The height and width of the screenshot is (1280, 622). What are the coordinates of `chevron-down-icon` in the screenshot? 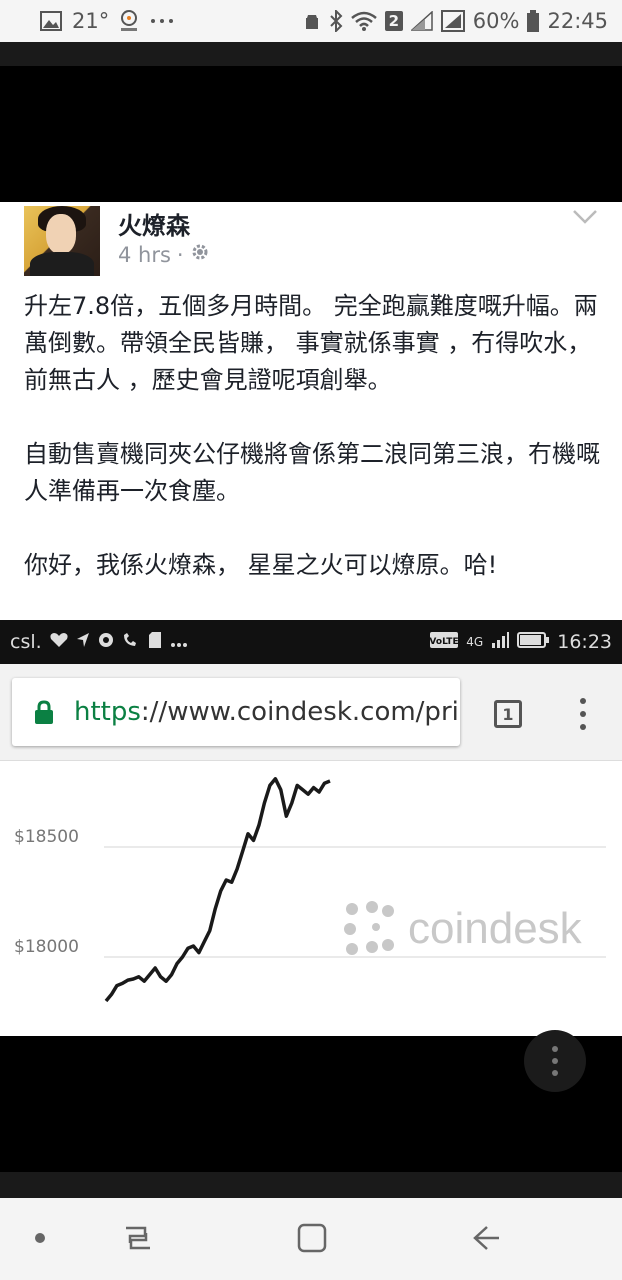 It's located at (585, 217).